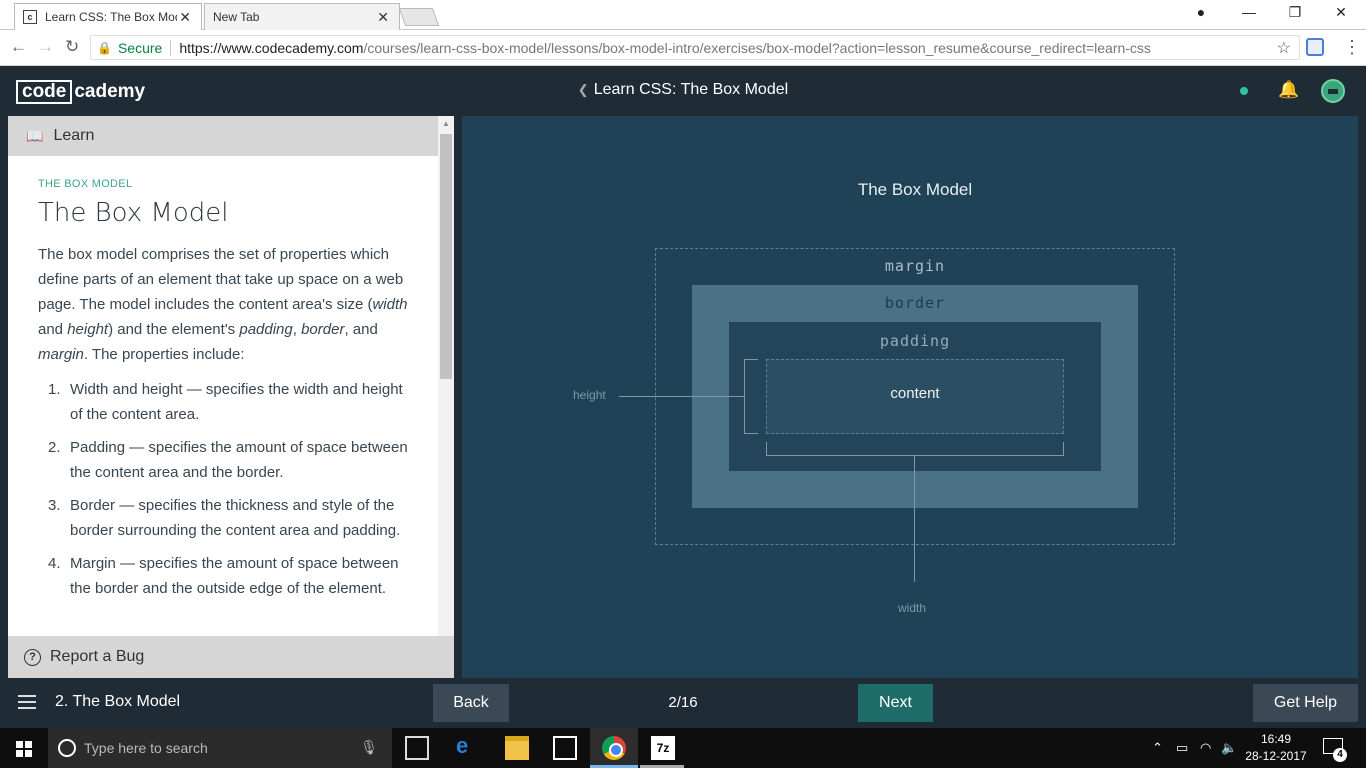 This screenshot has width=1366, height=768. I want to click on scrollbar-thumb, so click(446, 256).